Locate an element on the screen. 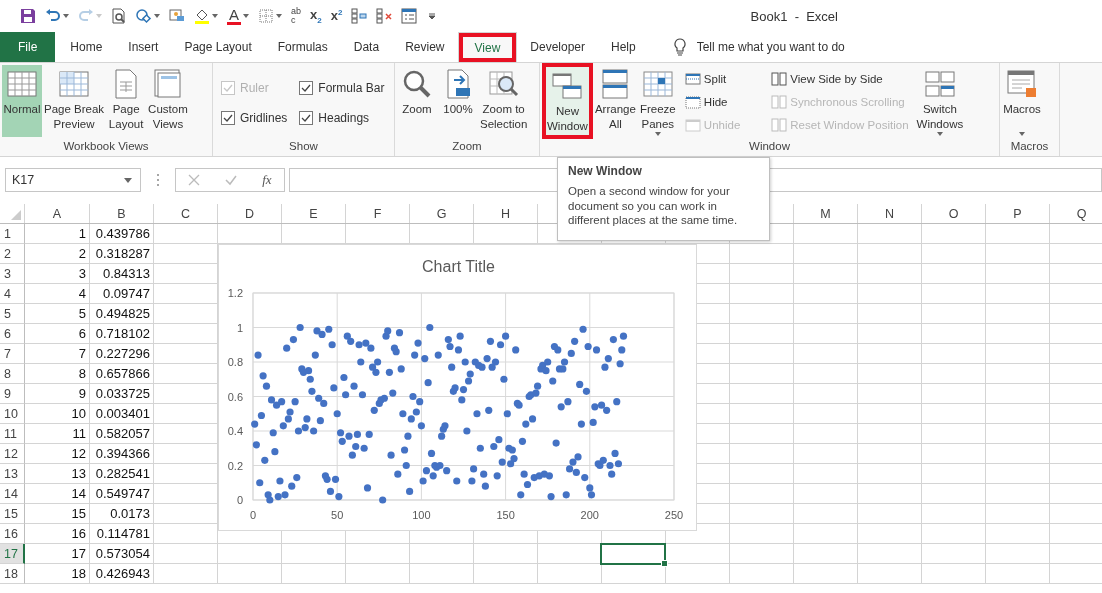 This screenshot has height=593, width=1102. table-cell: 0.718102 is located at coordinates (122, 334).